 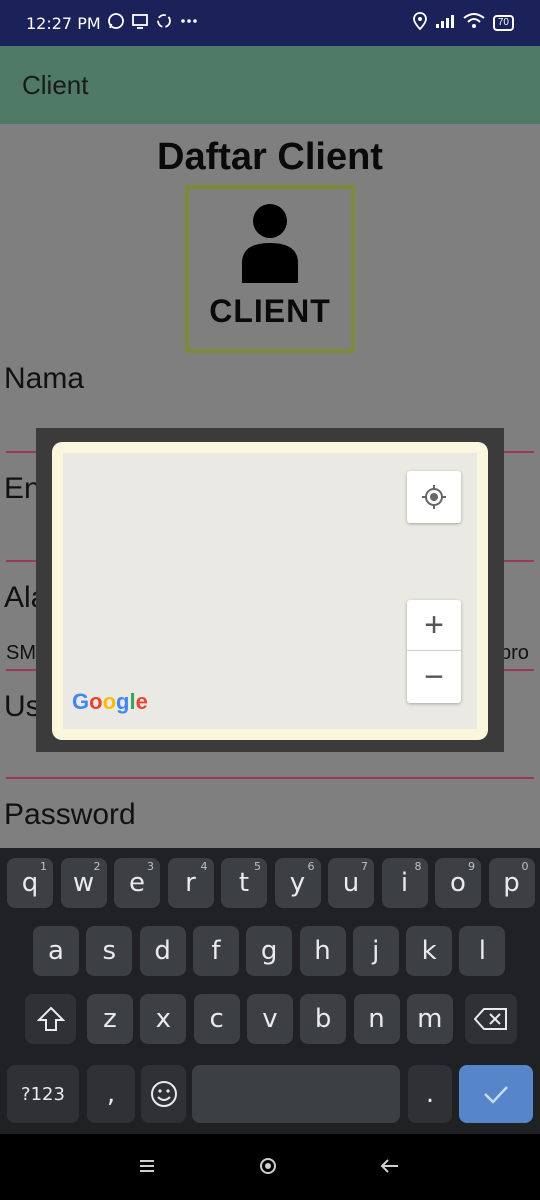 I want to click on key-o: o9, so click(x=458, y=883).